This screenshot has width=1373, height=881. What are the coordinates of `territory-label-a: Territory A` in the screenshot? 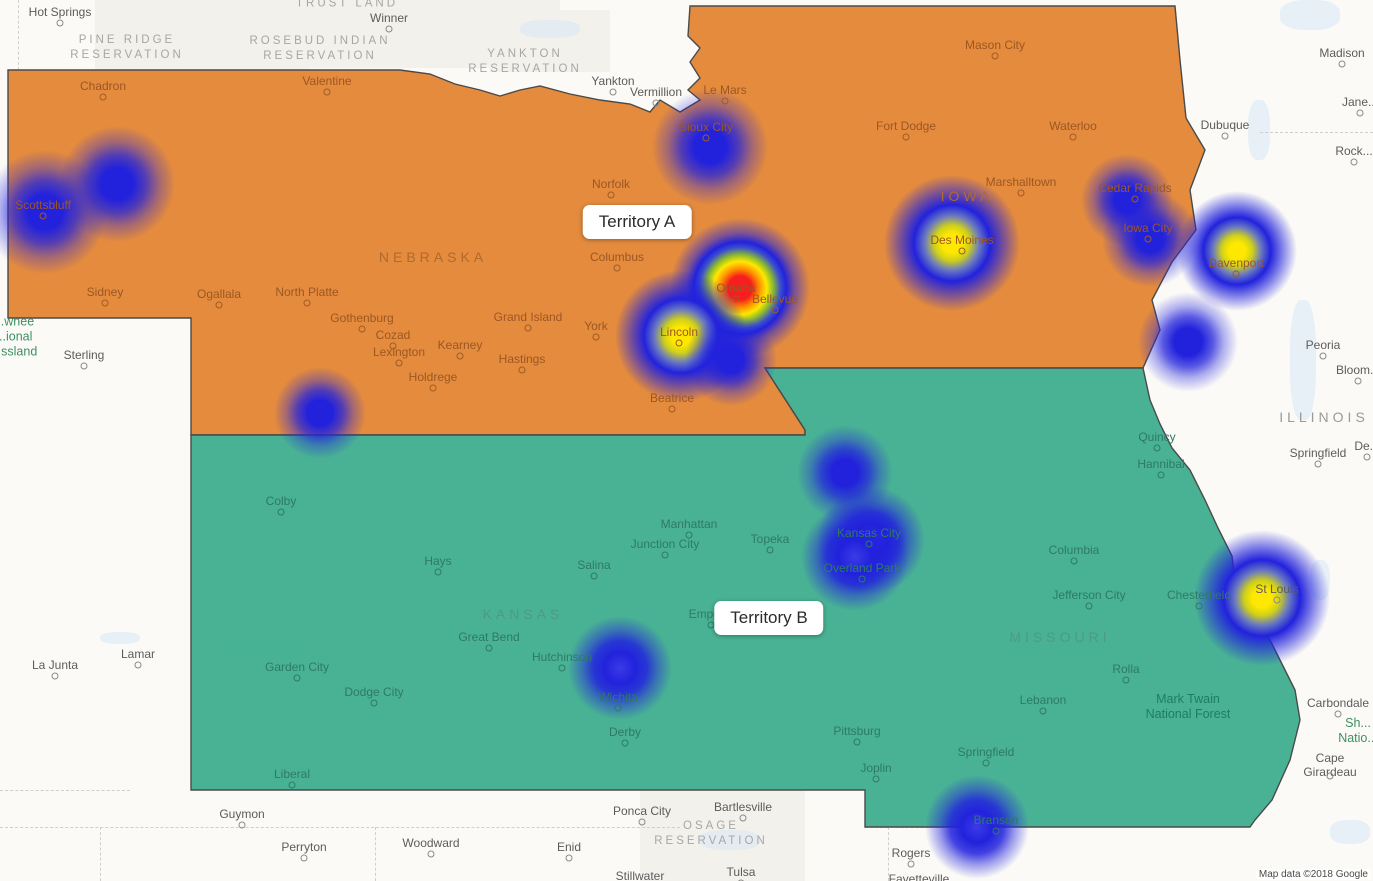 It's located at (637, 222).